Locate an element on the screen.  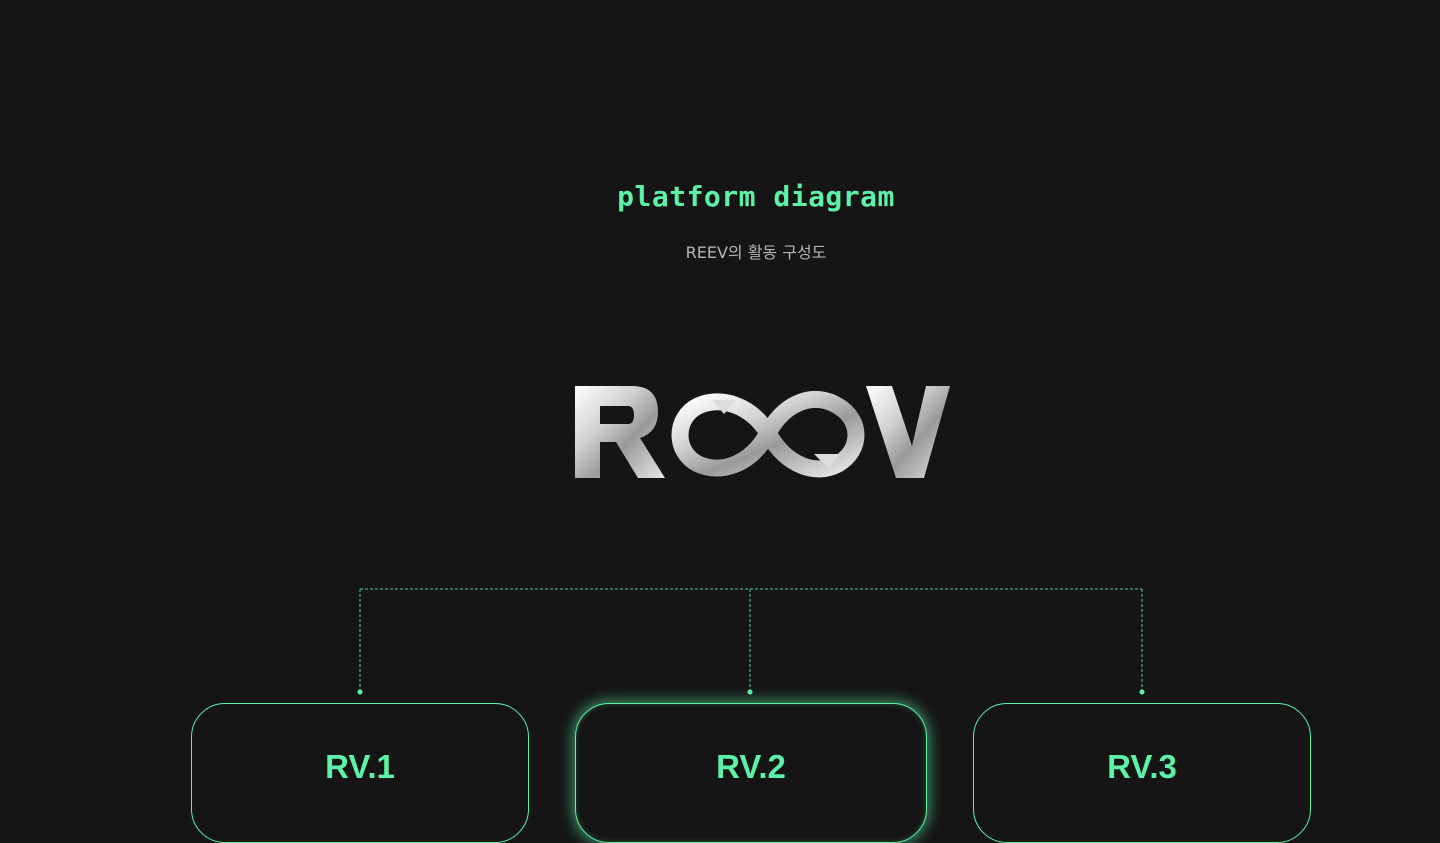
section-title: platform diagram is located at coordinates (756, 196).